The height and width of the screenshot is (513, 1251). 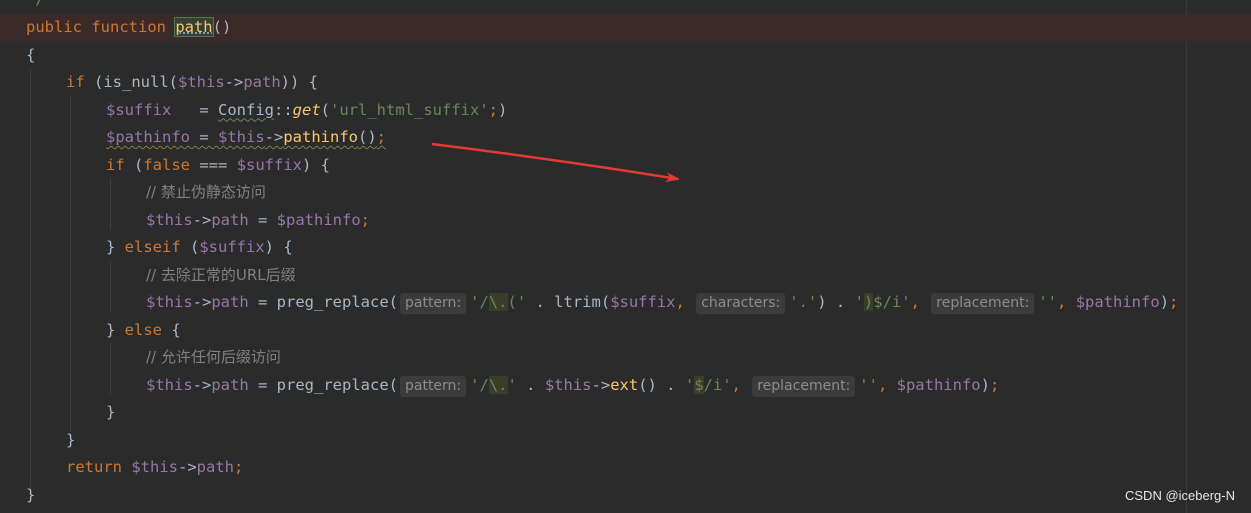 What do you see at coordinates (555, 162) in the screenshot?
I see `annotation-arrow` at bounding box center [555, 162].